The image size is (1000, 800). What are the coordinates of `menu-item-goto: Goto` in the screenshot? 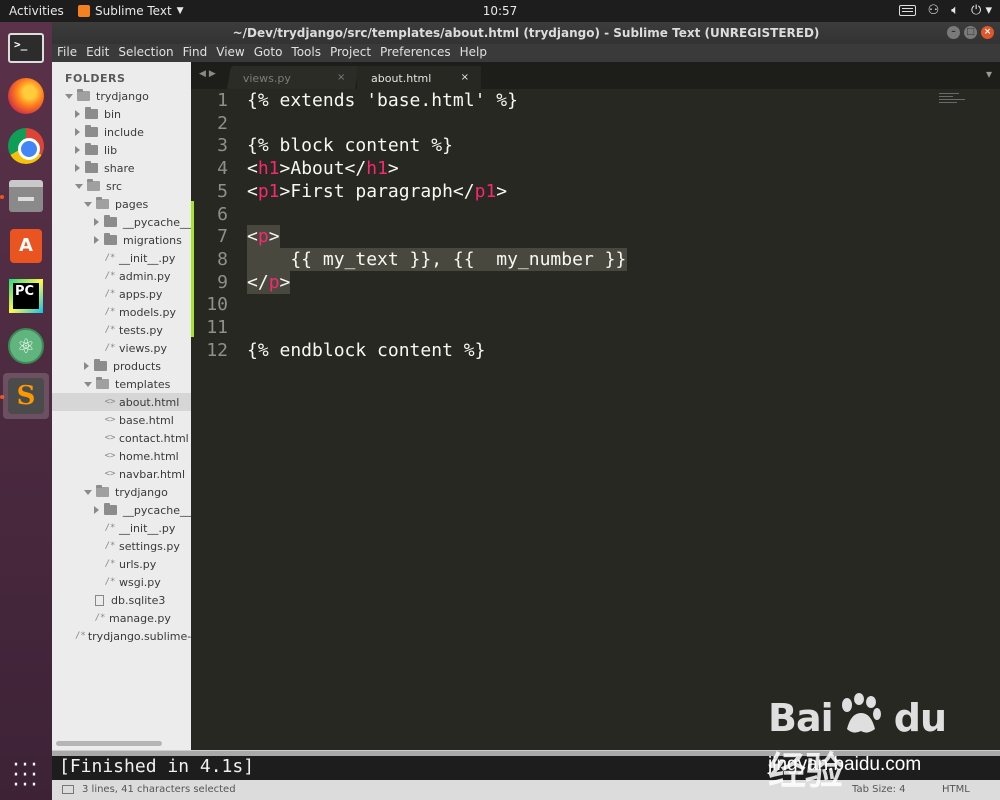 It's located at (268, 53).